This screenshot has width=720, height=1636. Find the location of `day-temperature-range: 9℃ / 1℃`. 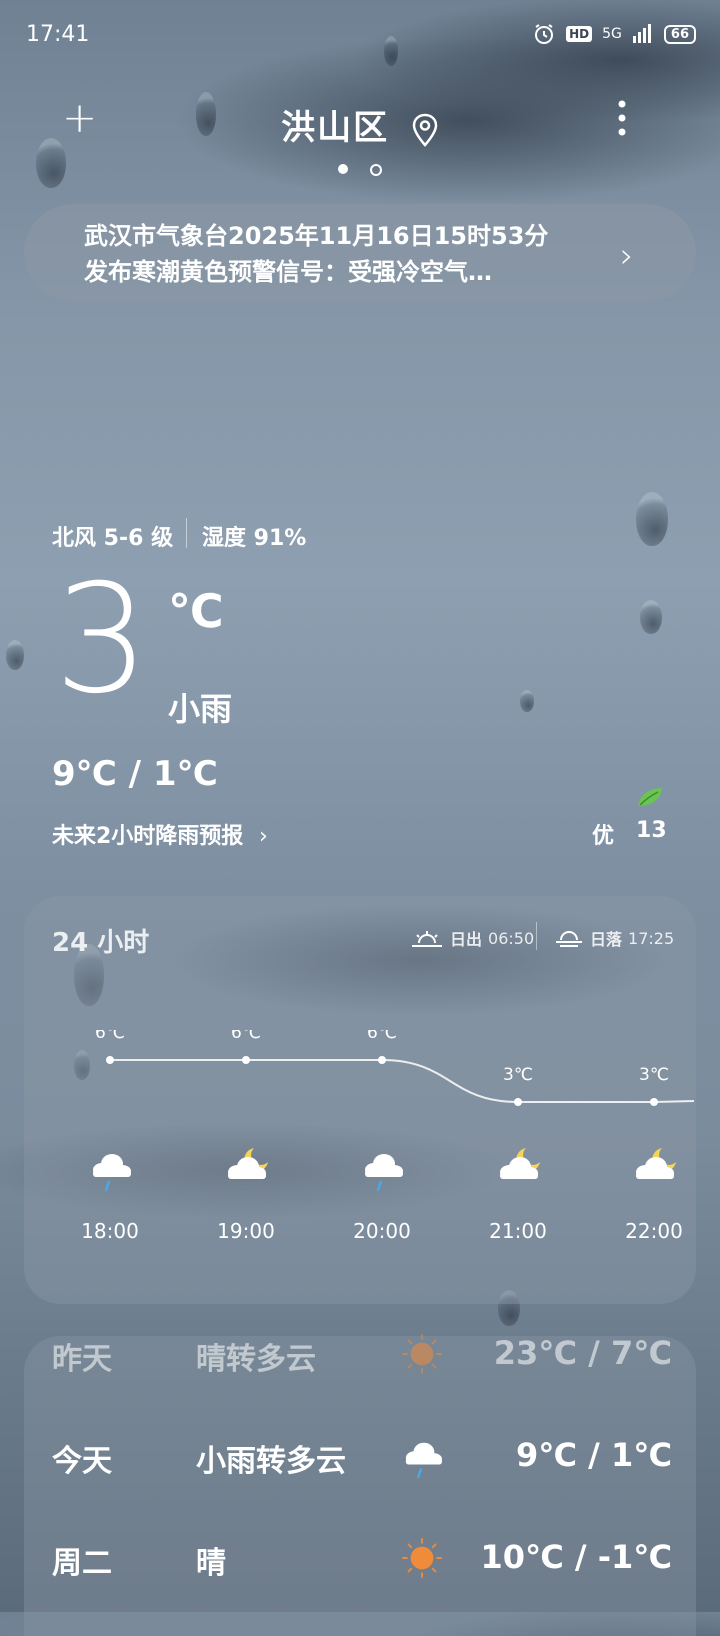

day-temperature-range: 9℃ / 1℃ is located at coordinates (594, 1455).